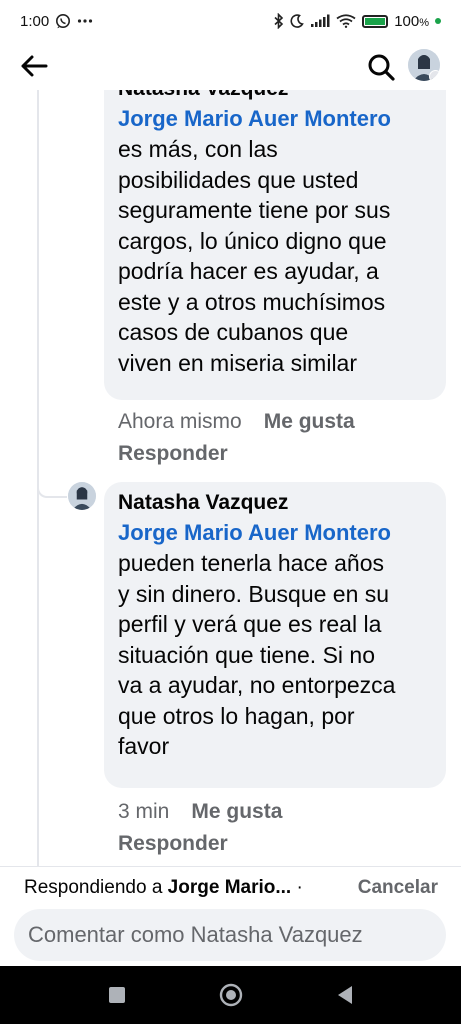 This screenshot has height=1024, width=461. I want to click on comment-meta: 3 min Me gusta Responder, so click(200, 828).